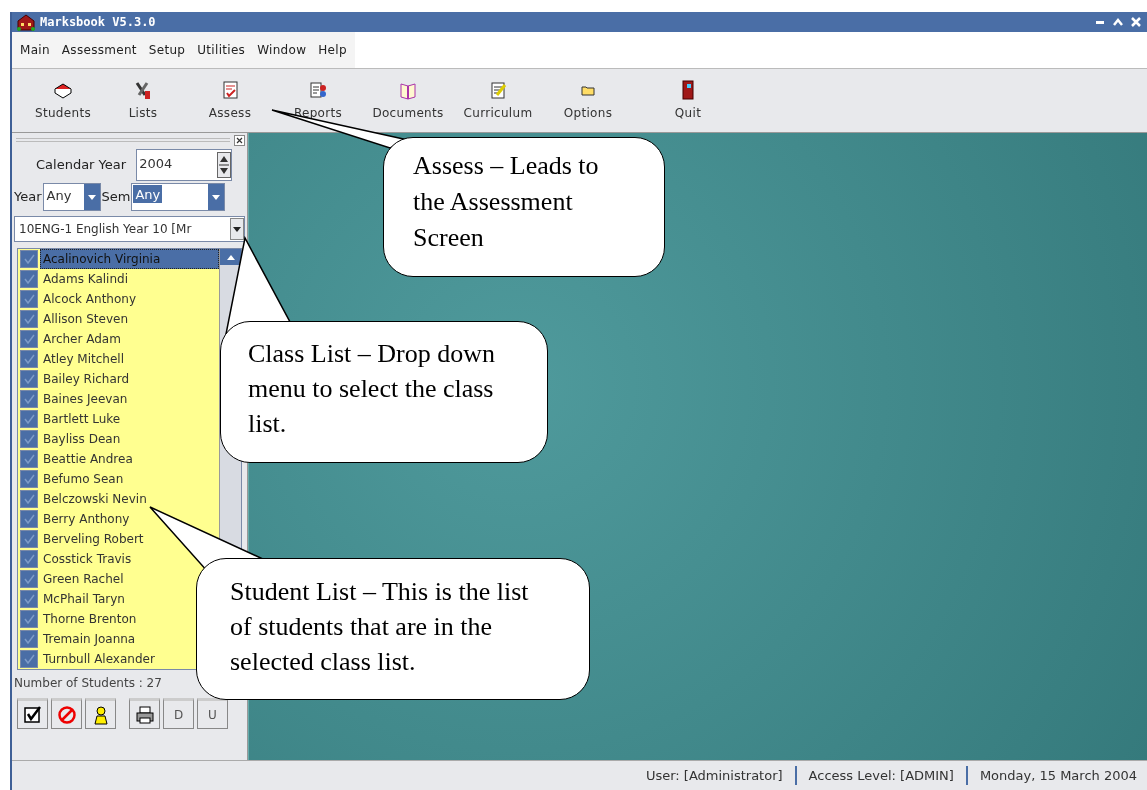 This screenshot has width=1147, height=790. I want to click on student-list-item: Berveling Robert, so click(93, 539).